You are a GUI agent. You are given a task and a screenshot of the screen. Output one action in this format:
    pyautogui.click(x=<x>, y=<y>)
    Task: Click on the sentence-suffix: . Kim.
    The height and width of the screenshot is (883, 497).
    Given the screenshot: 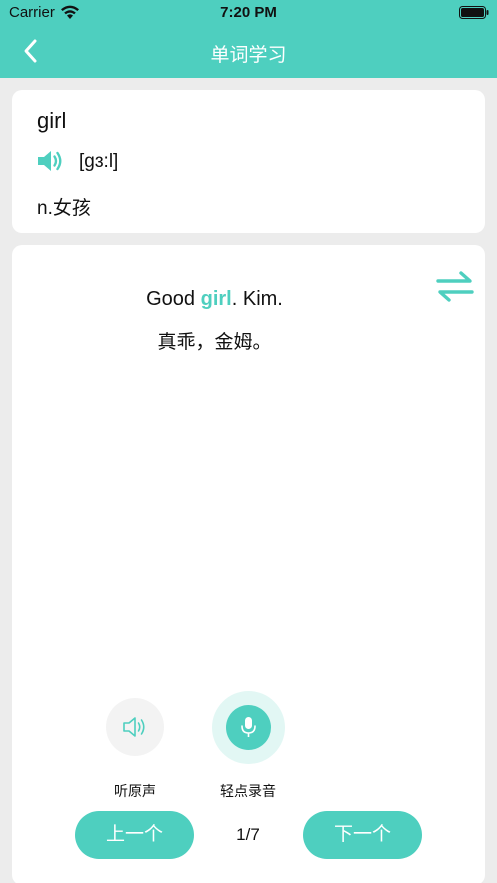 What is the action you would take?
    pyautogui.click(x=257, y=299)
    